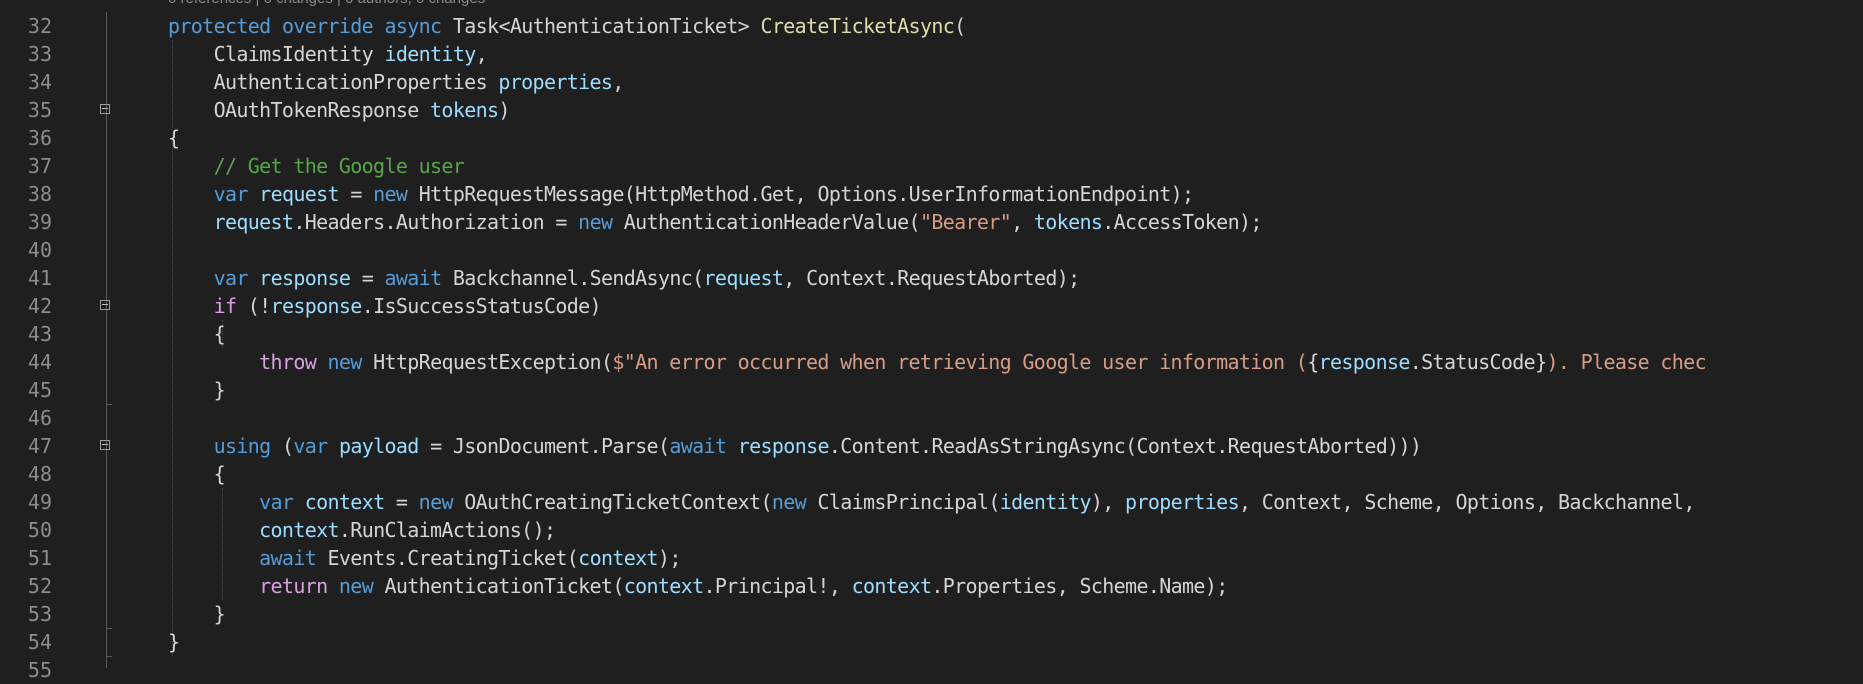 Image resolution: width=1863 pixels, height=684 pixels. What do you see at coordinates (931, 614) in the screenshot?
I see `code-line: 53 }` at bounding box center [931, 614].